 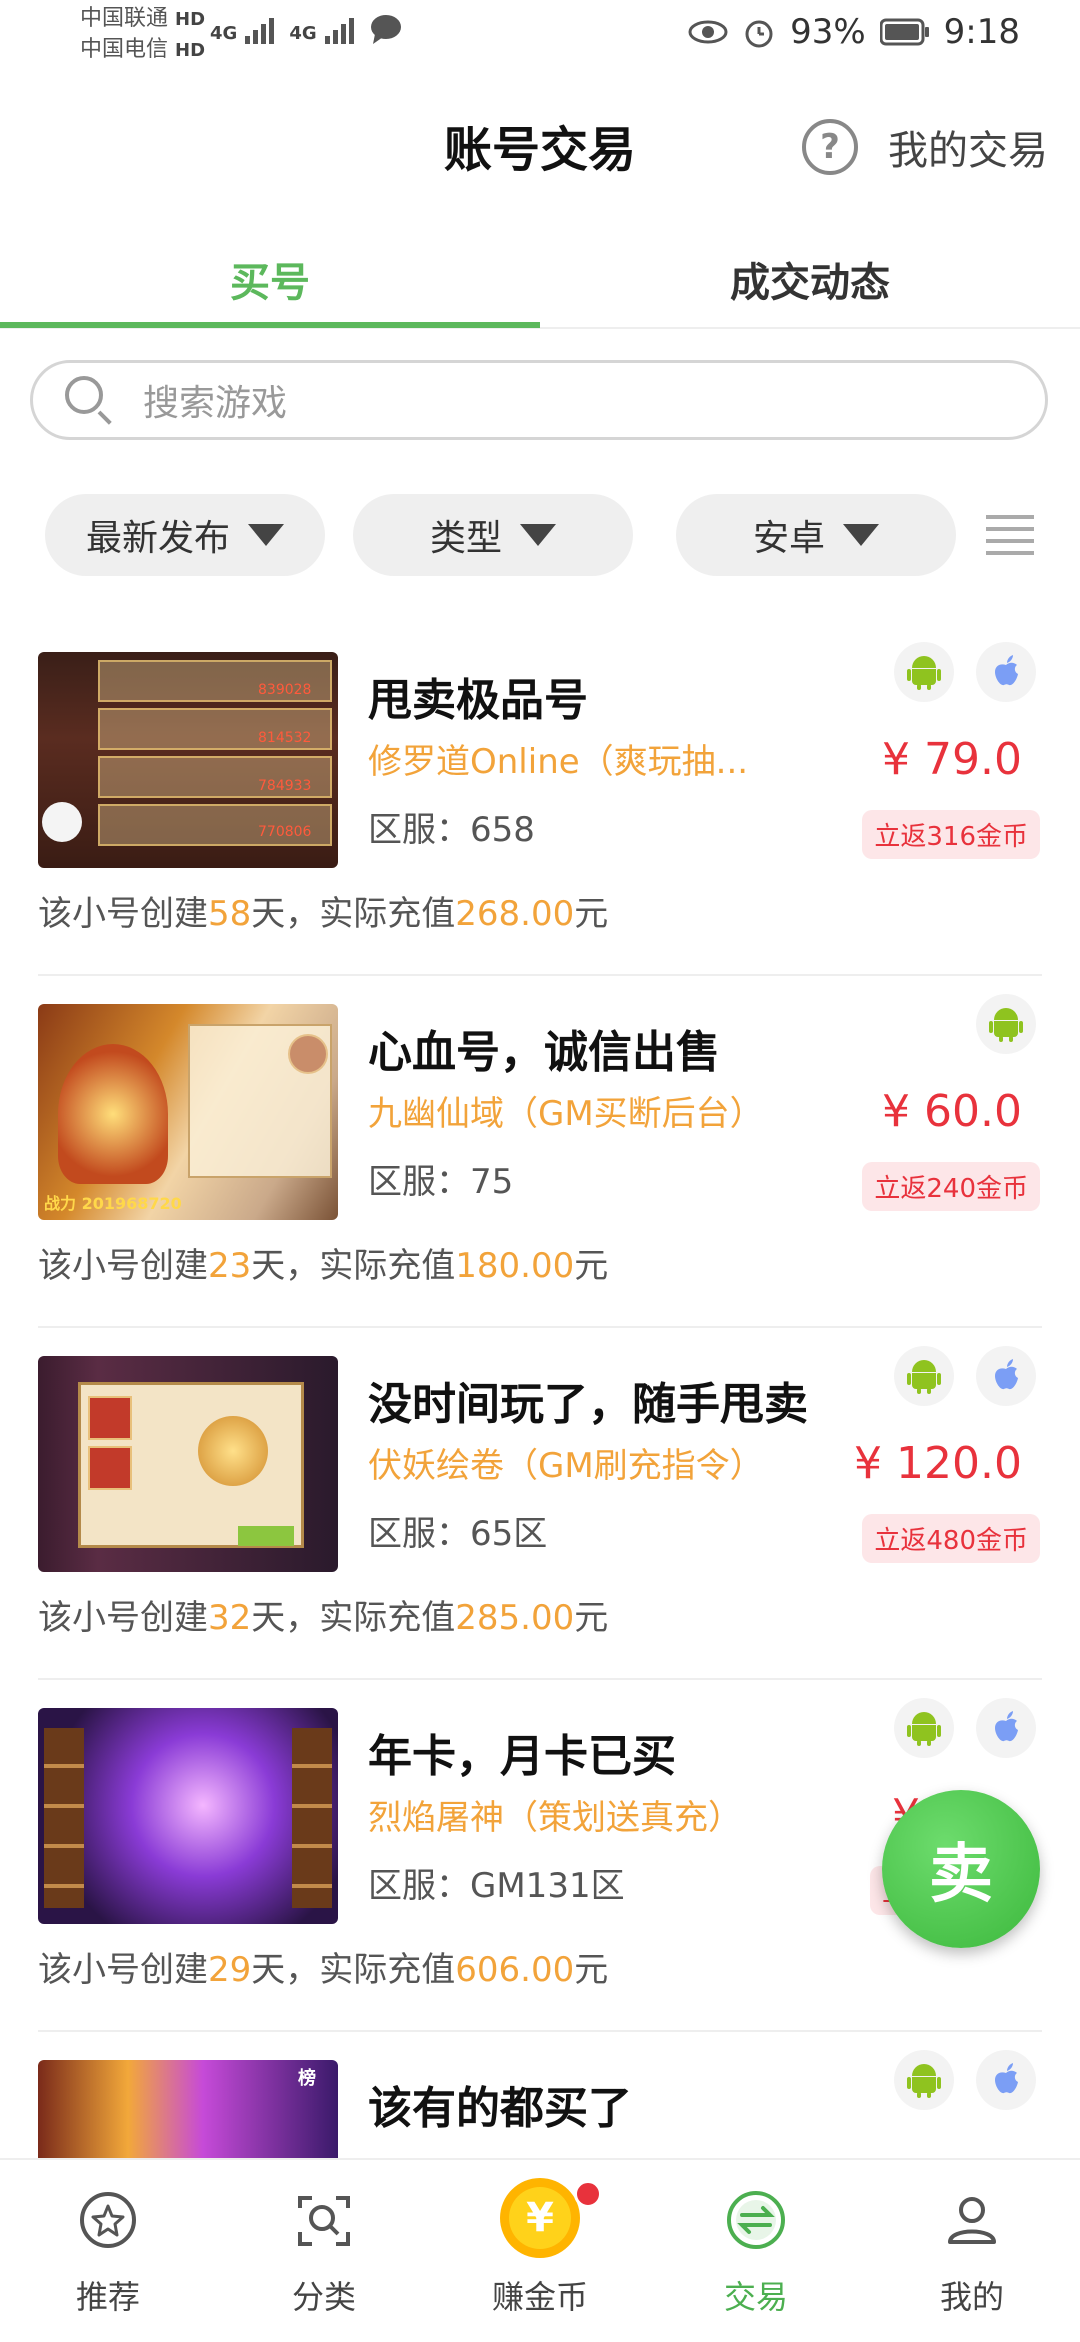 What do you see at coordinates (465, 538) in the screenshot?
I see `filter-type-label: 类型` at bounding box center [465, 538].